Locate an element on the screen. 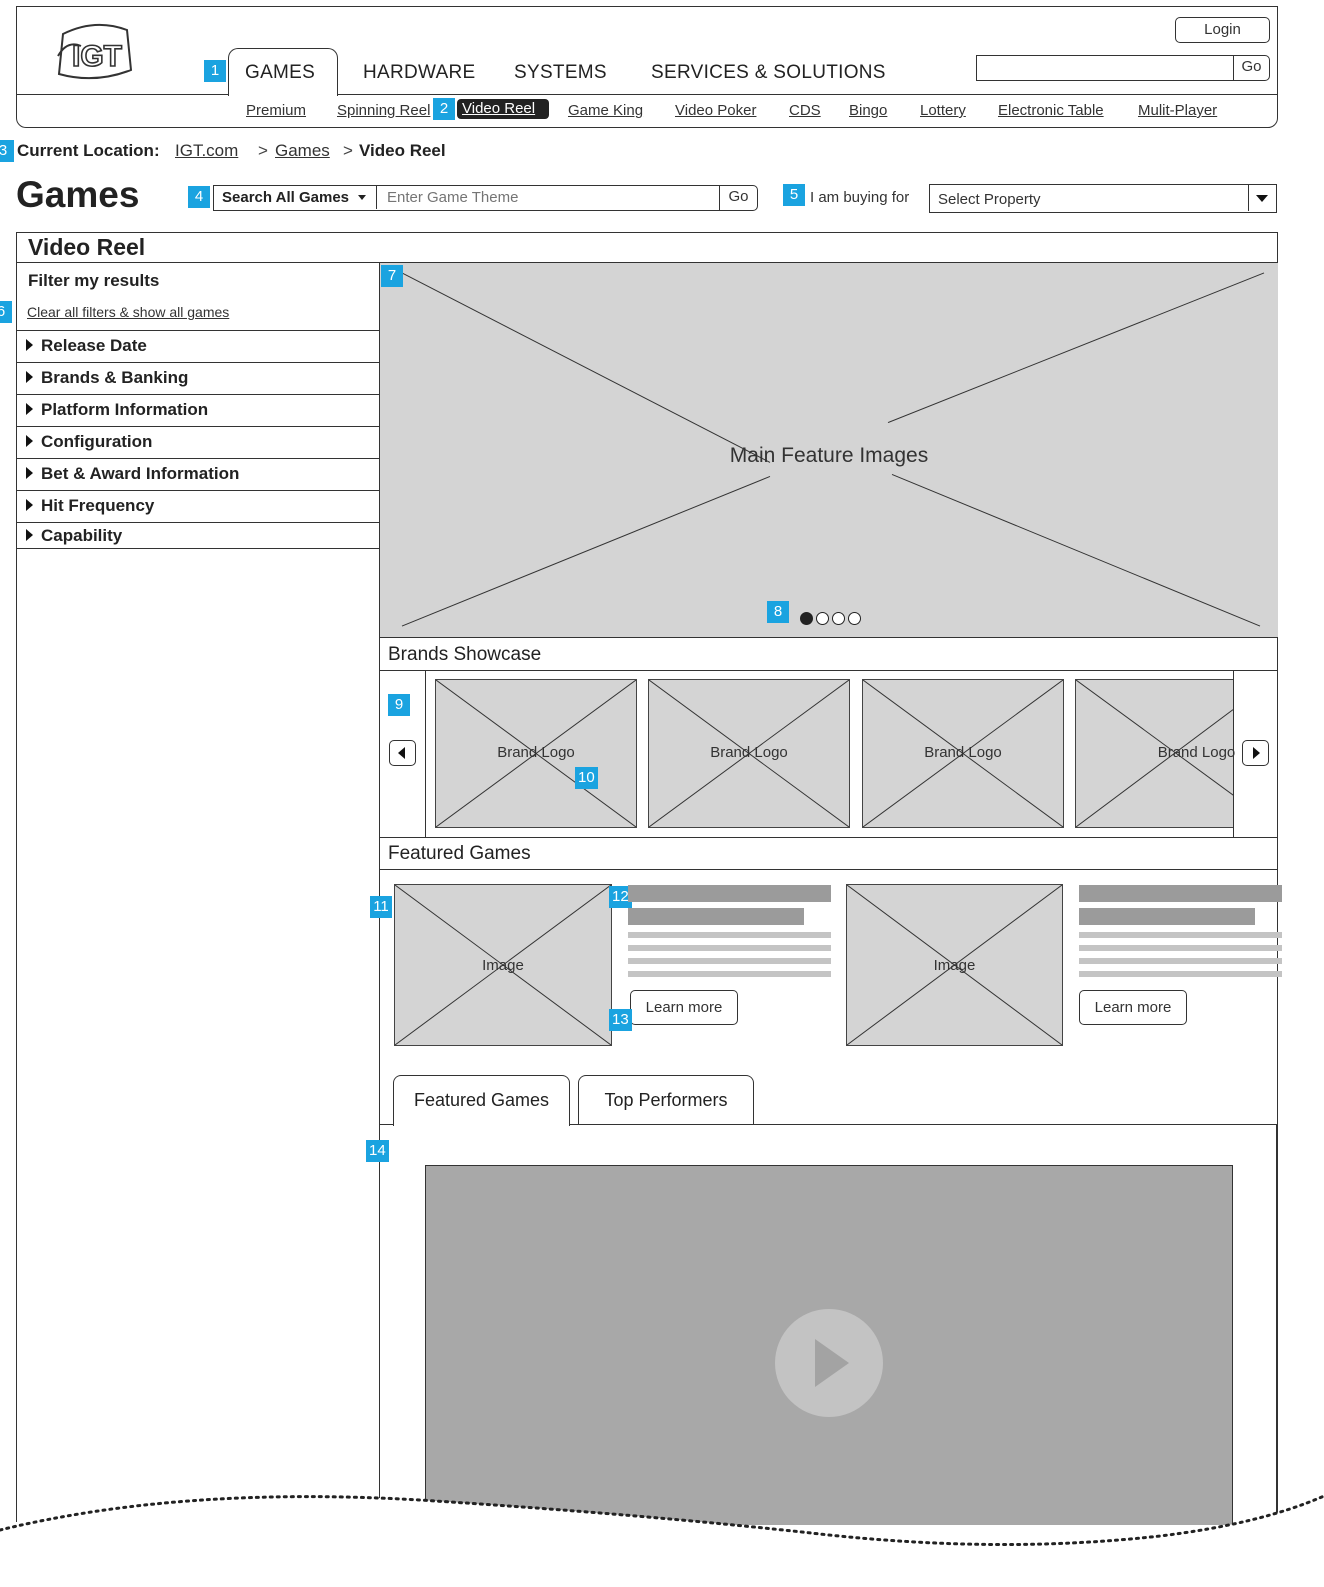 Image resolution: width=1324 pixels, height=1587 pixels. subnav-electronic-table: Electronic Table is located at coordinates (1051, 110).